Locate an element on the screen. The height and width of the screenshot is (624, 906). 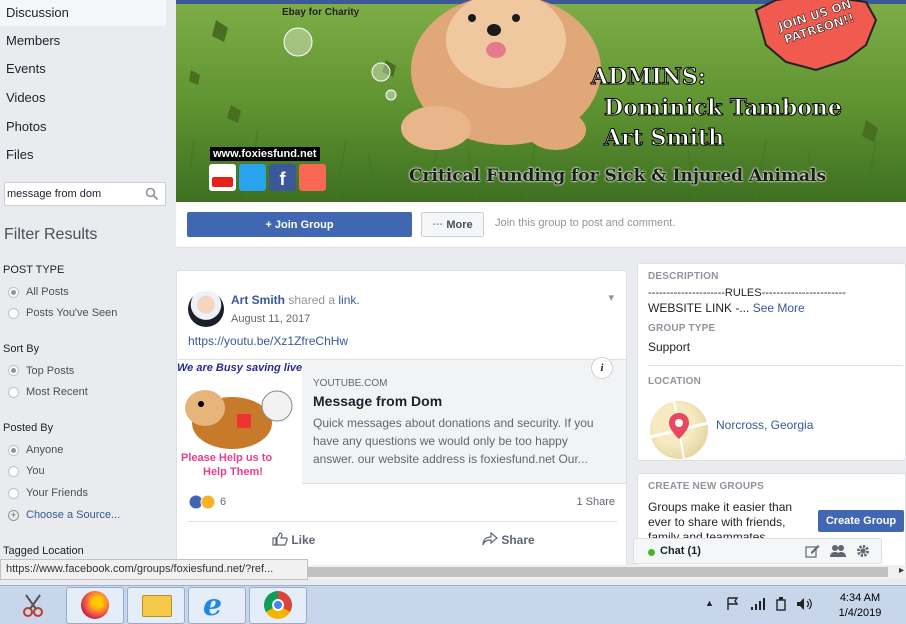
radio-most-recent is located at coordinates (13, 392).